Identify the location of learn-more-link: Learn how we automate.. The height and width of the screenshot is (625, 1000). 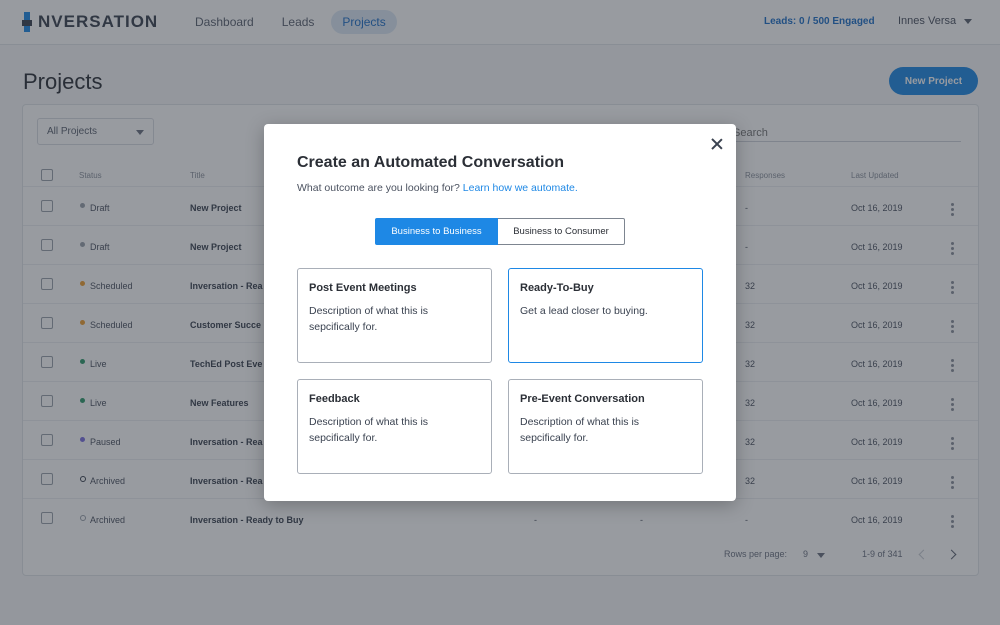
(520, 188).